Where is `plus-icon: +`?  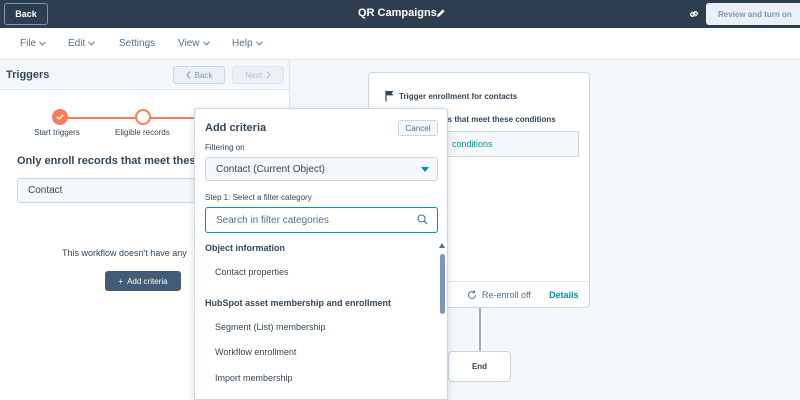 plus-icon: + is located at coordinates (121, 281).